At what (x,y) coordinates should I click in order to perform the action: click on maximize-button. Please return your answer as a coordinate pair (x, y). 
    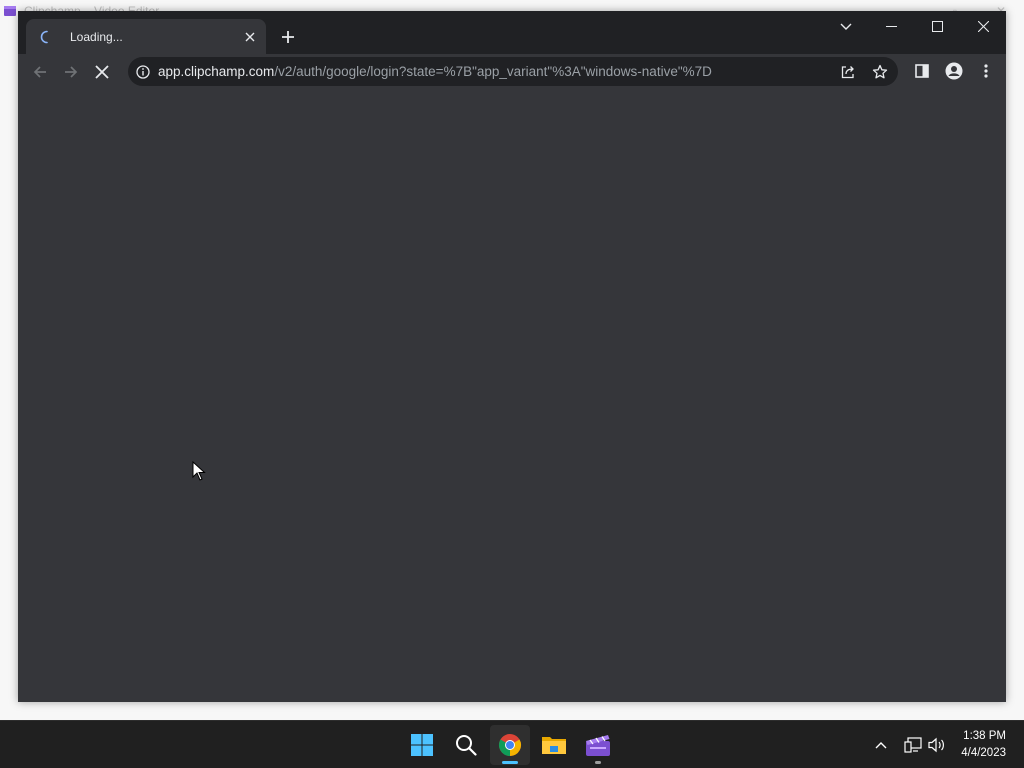
    Looking at the image, I should click on (937, 26).